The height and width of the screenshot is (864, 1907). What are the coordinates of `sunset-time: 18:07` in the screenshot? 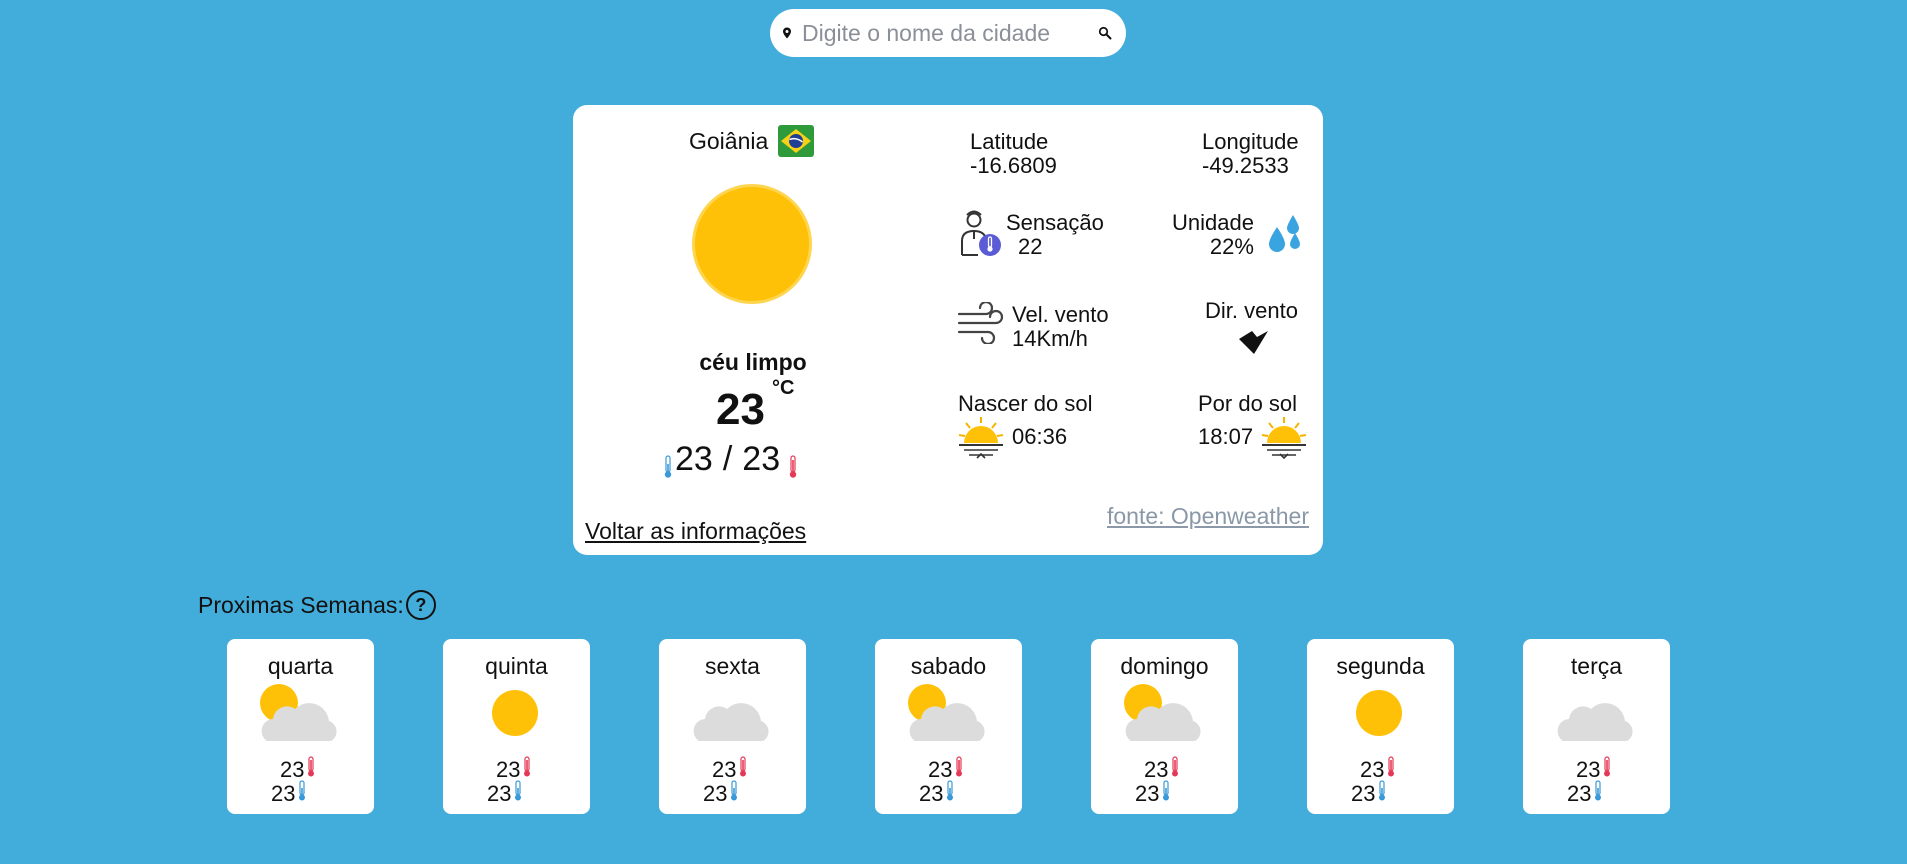 It's located at (1226, 436).